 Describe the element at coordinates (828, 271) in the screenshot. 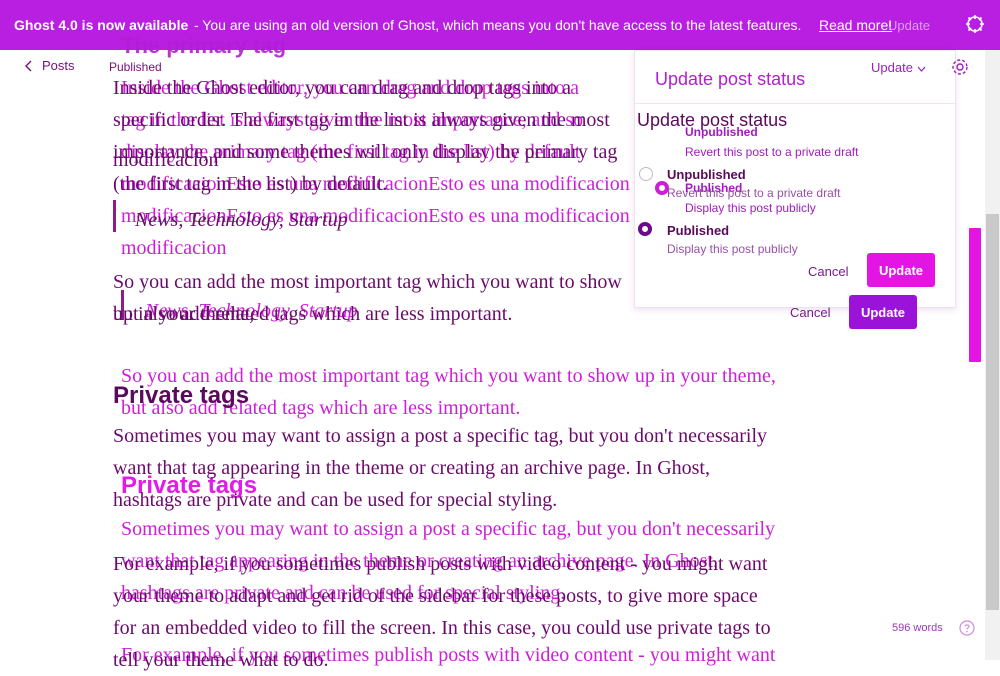

I see `ghost-cancel-button: Cancel` at that location.